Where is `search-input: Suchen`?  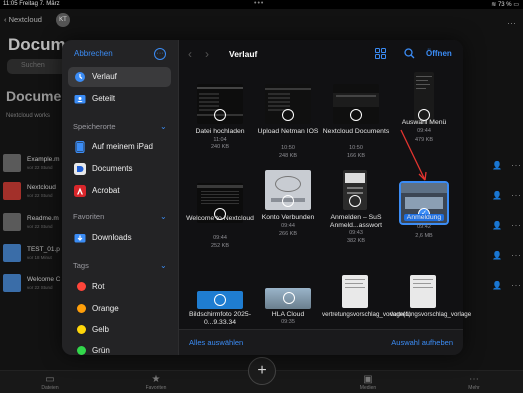
search-input: Suchen is located at coordinates (37, 66).